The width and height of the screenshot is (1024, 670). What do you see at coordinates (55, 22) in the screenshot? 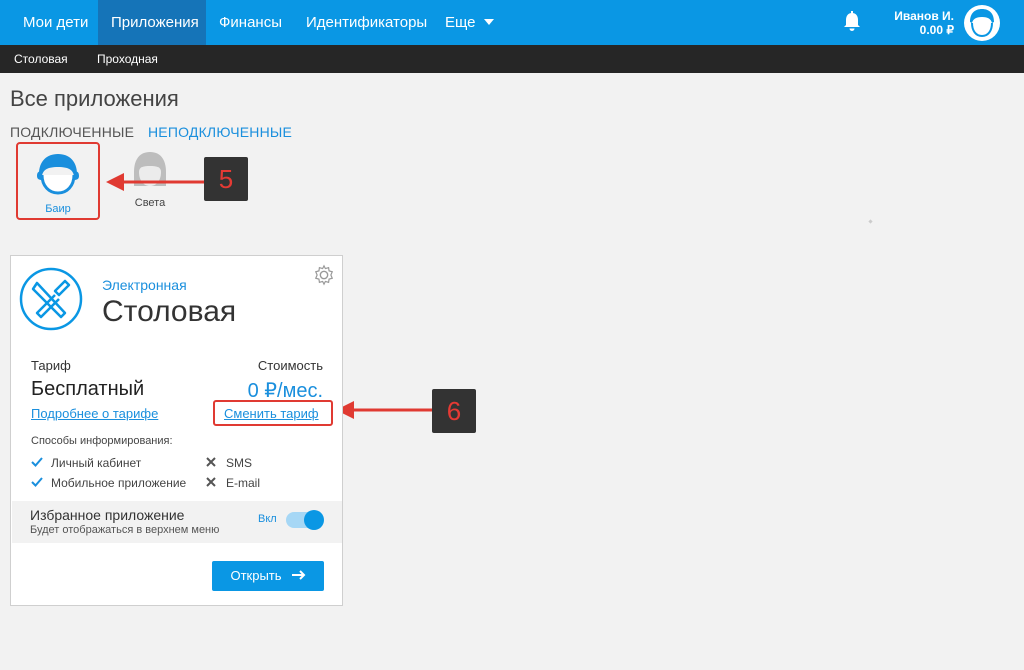
I see `nav-item-my-children: Мои дети` at bounding box center [55, 22].